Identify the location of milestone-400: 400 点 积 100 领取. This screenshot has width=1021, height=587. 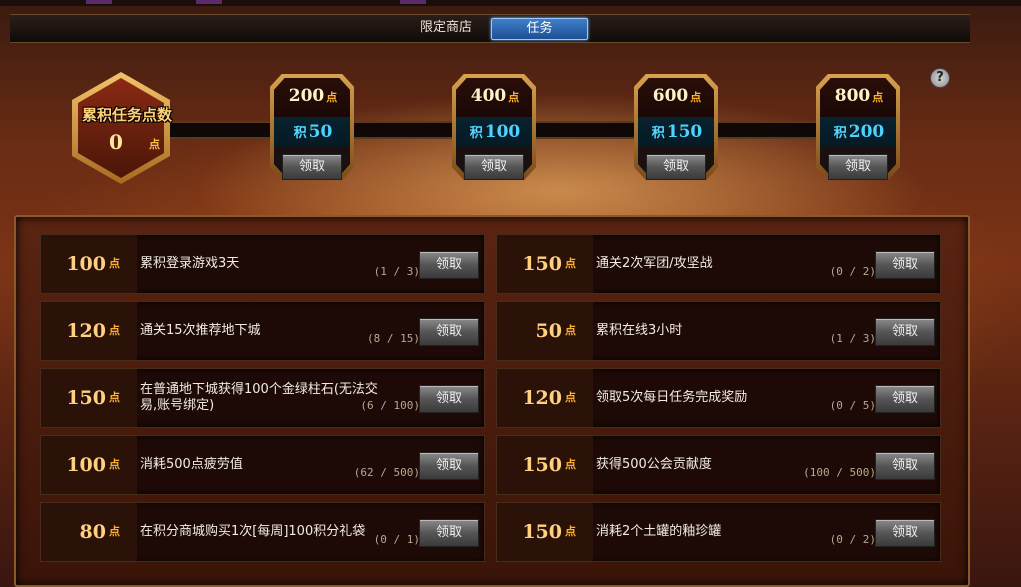
(495, 128).